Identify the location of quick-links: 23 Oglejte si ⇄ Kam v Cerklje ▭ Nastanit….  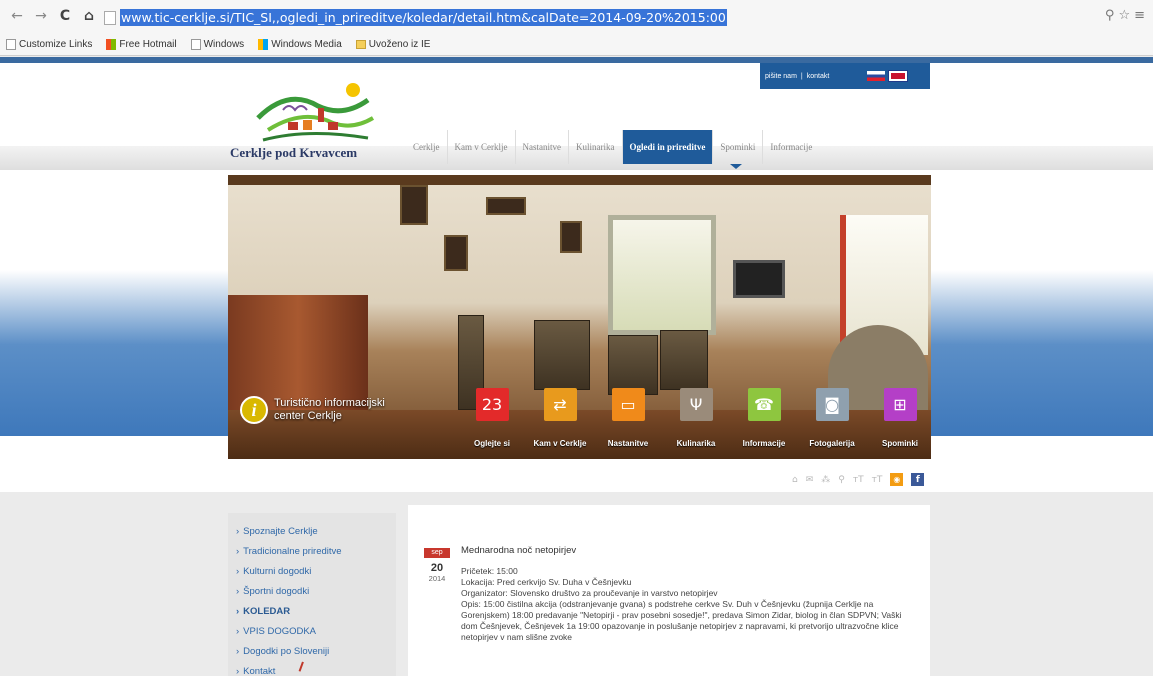
(696, 418).